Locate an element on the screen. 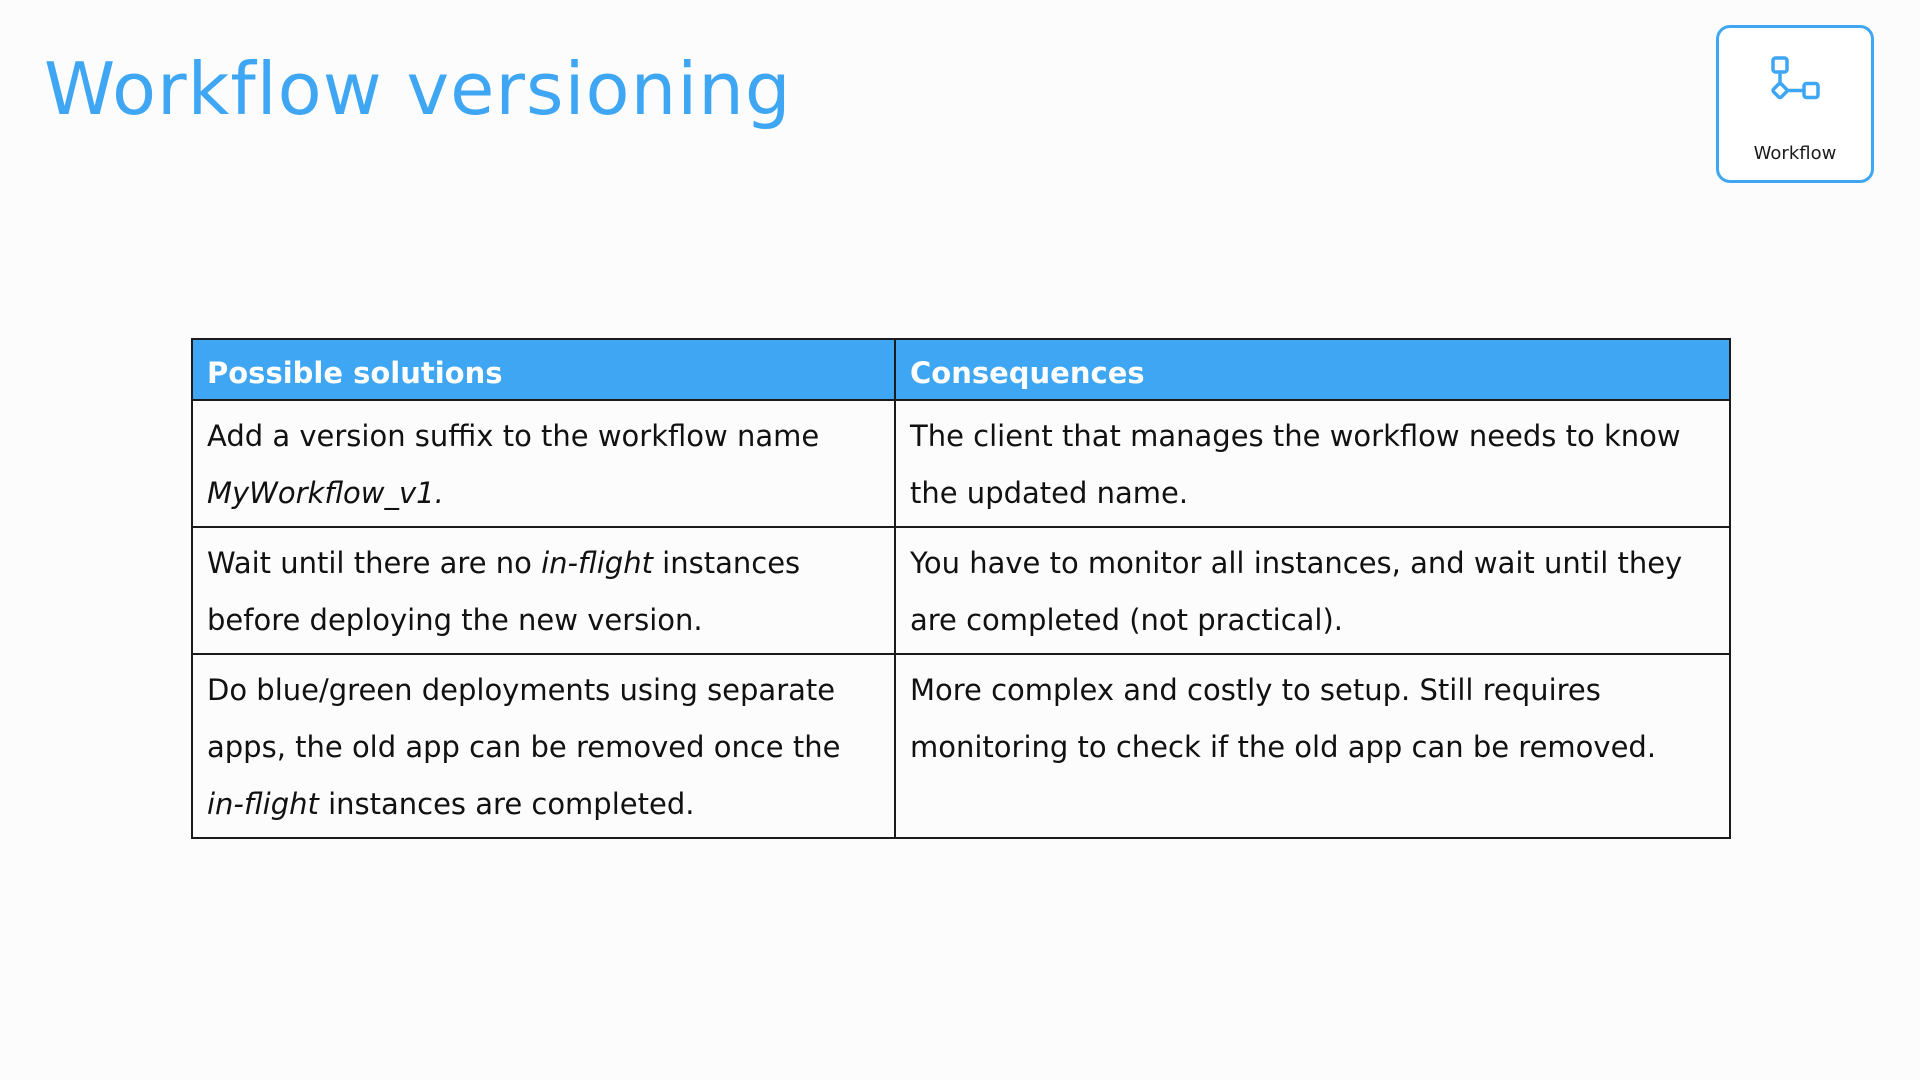 The width and height of the screenshot is (1920, 1080). badge-label: Workflow is located at coordinates (1795, 153).